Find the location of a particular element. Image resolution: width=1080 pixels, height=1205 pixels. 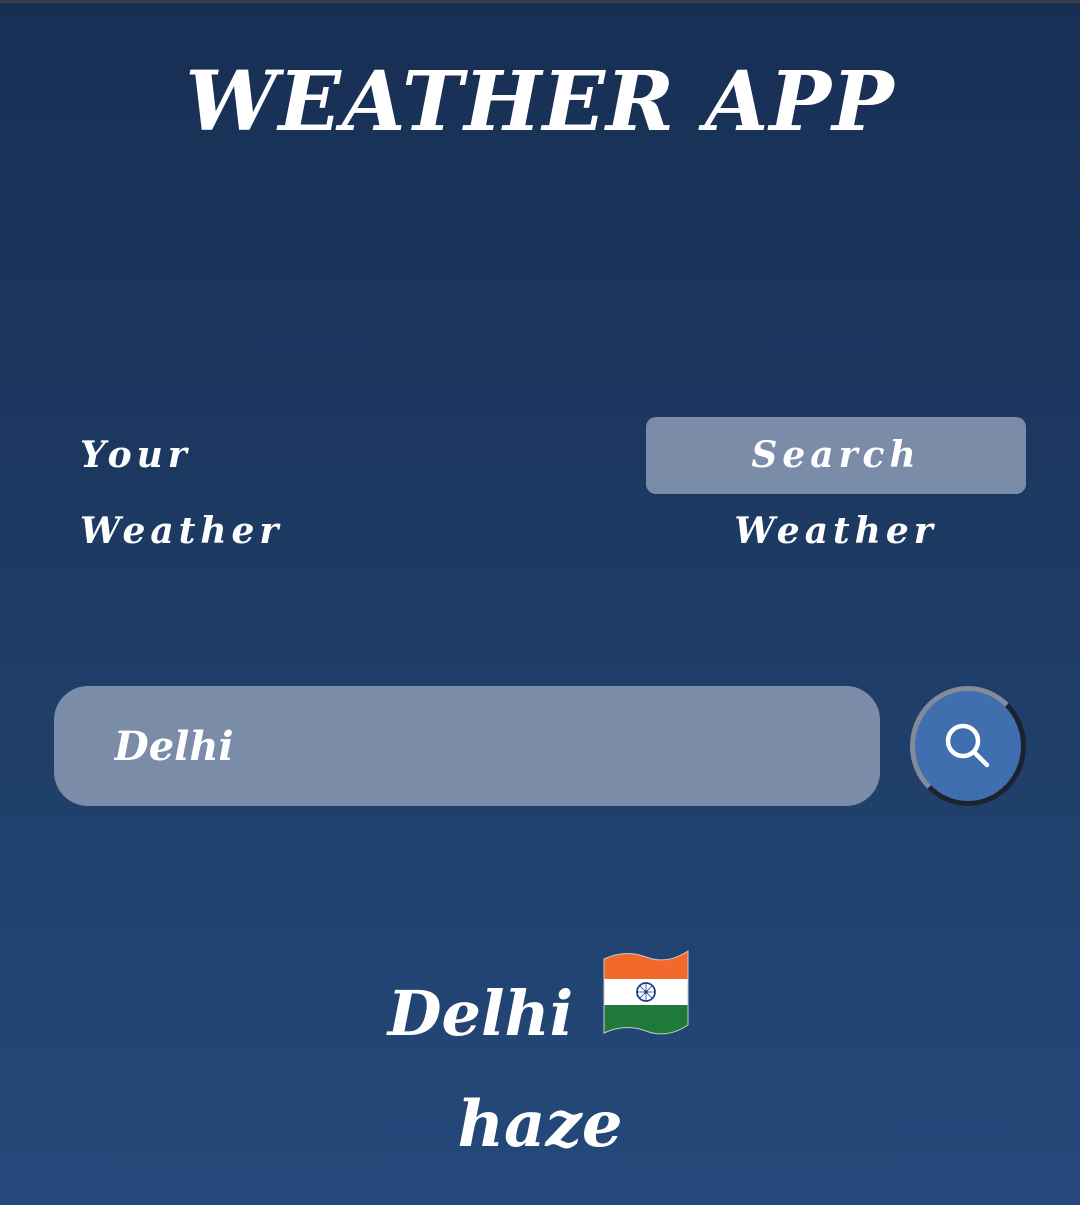

search-icon is located at coordinates (967, 745).